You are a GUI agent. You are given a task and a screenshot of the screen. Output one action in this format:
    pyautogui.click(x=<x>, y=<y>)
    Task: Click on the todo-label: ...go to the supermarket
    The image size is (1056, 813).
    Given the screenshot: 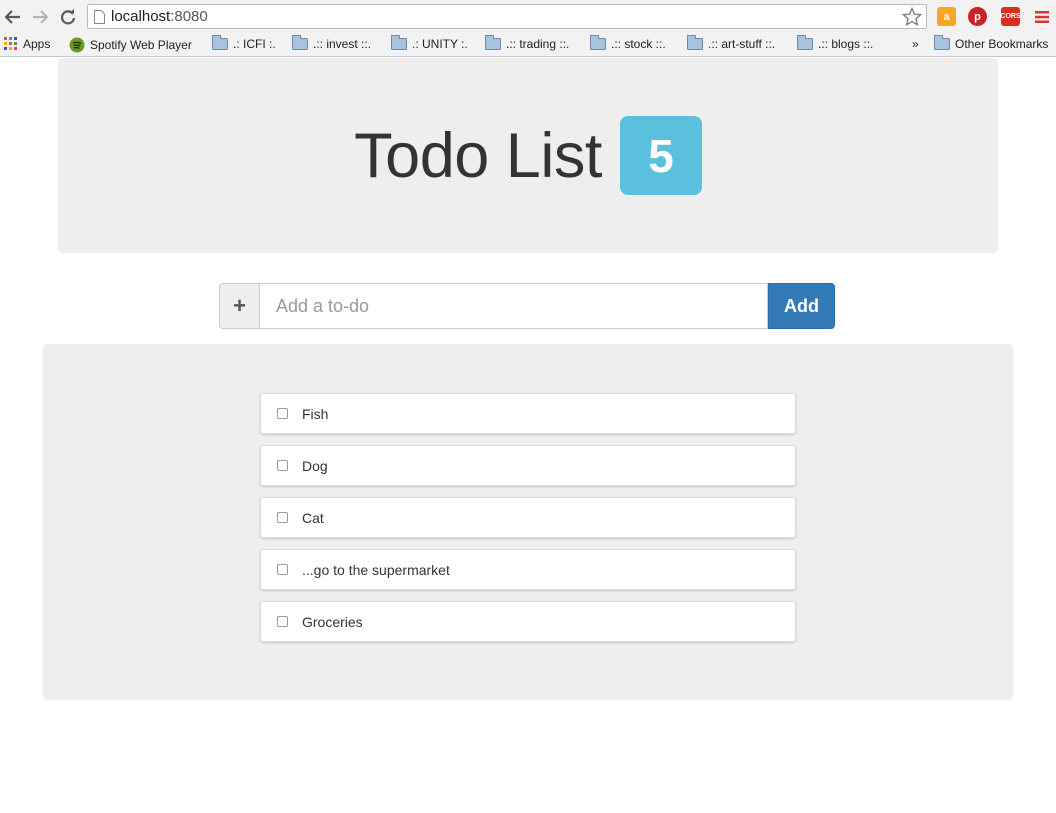 What is the action you would take?
    pyautogui.click(x=376, y=569)
    